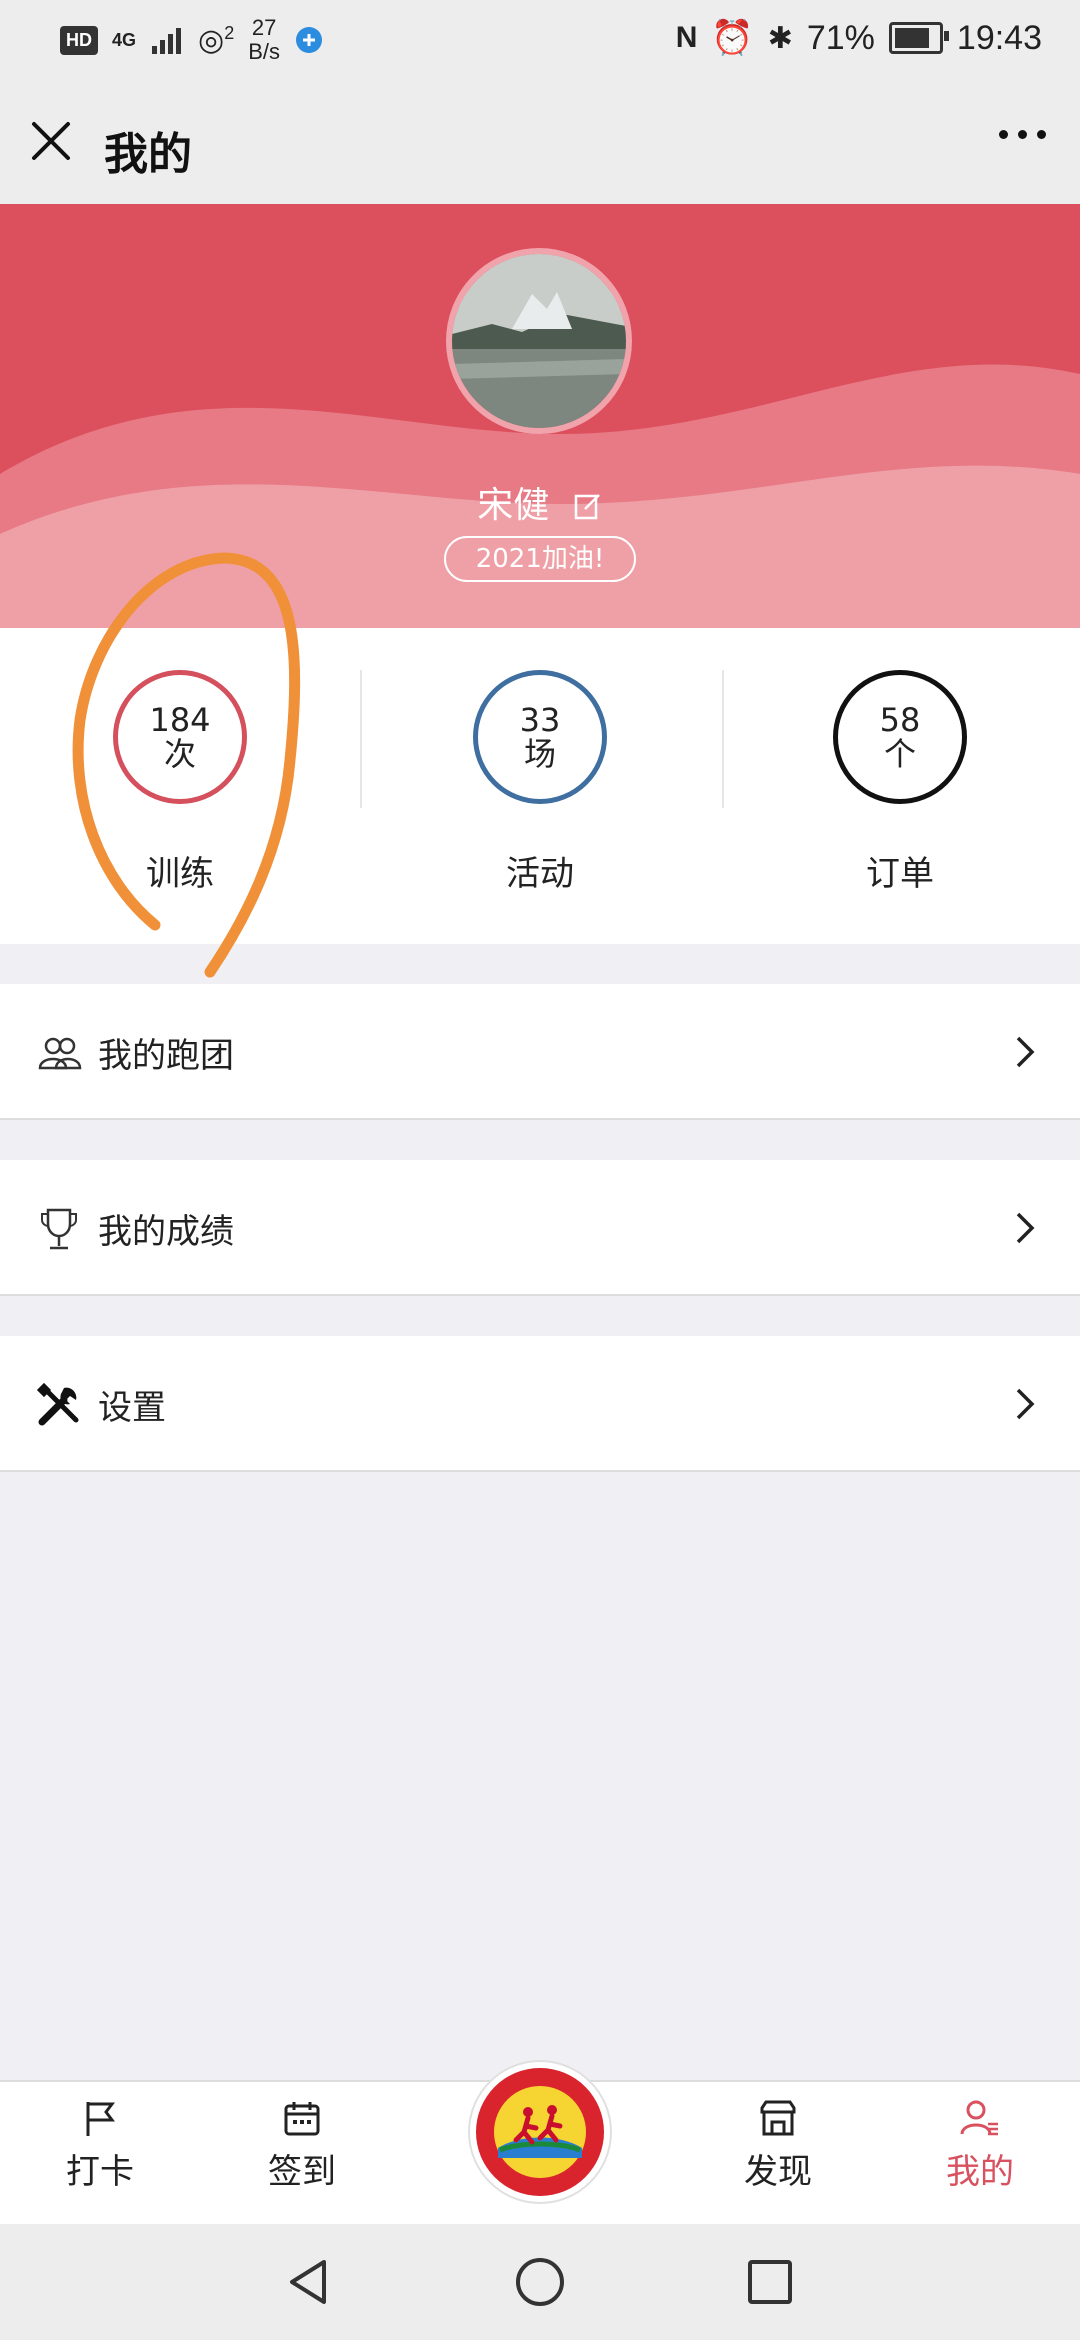 This screenshot has width=1080, height=2340. Describe the element at coordinates (57, 1404) in the screenshot. I see `tools-icon` at that location.